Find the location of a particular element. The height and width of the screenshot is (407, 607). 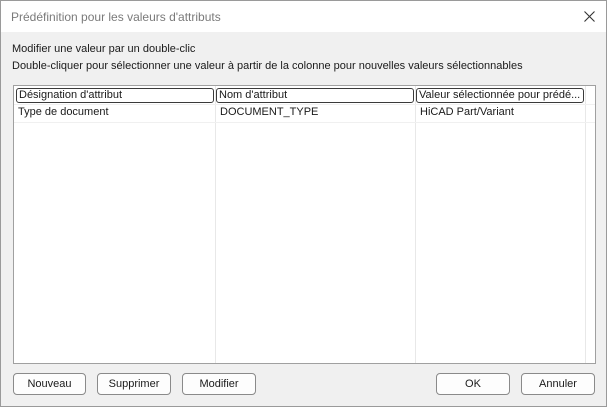

new-button: Nouveau is located at coordinates (49, 384).